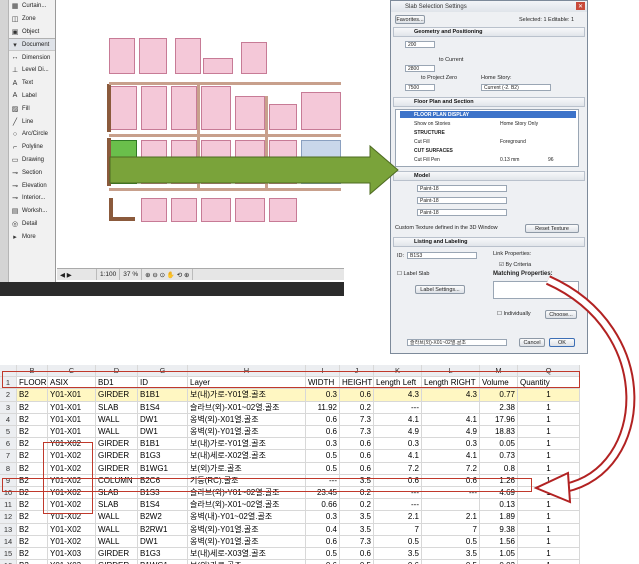 This screenshot has height=564, width=639. Describe the element at coordinates (254, 170) in the screenshot. I see `green-arrow` at that location.